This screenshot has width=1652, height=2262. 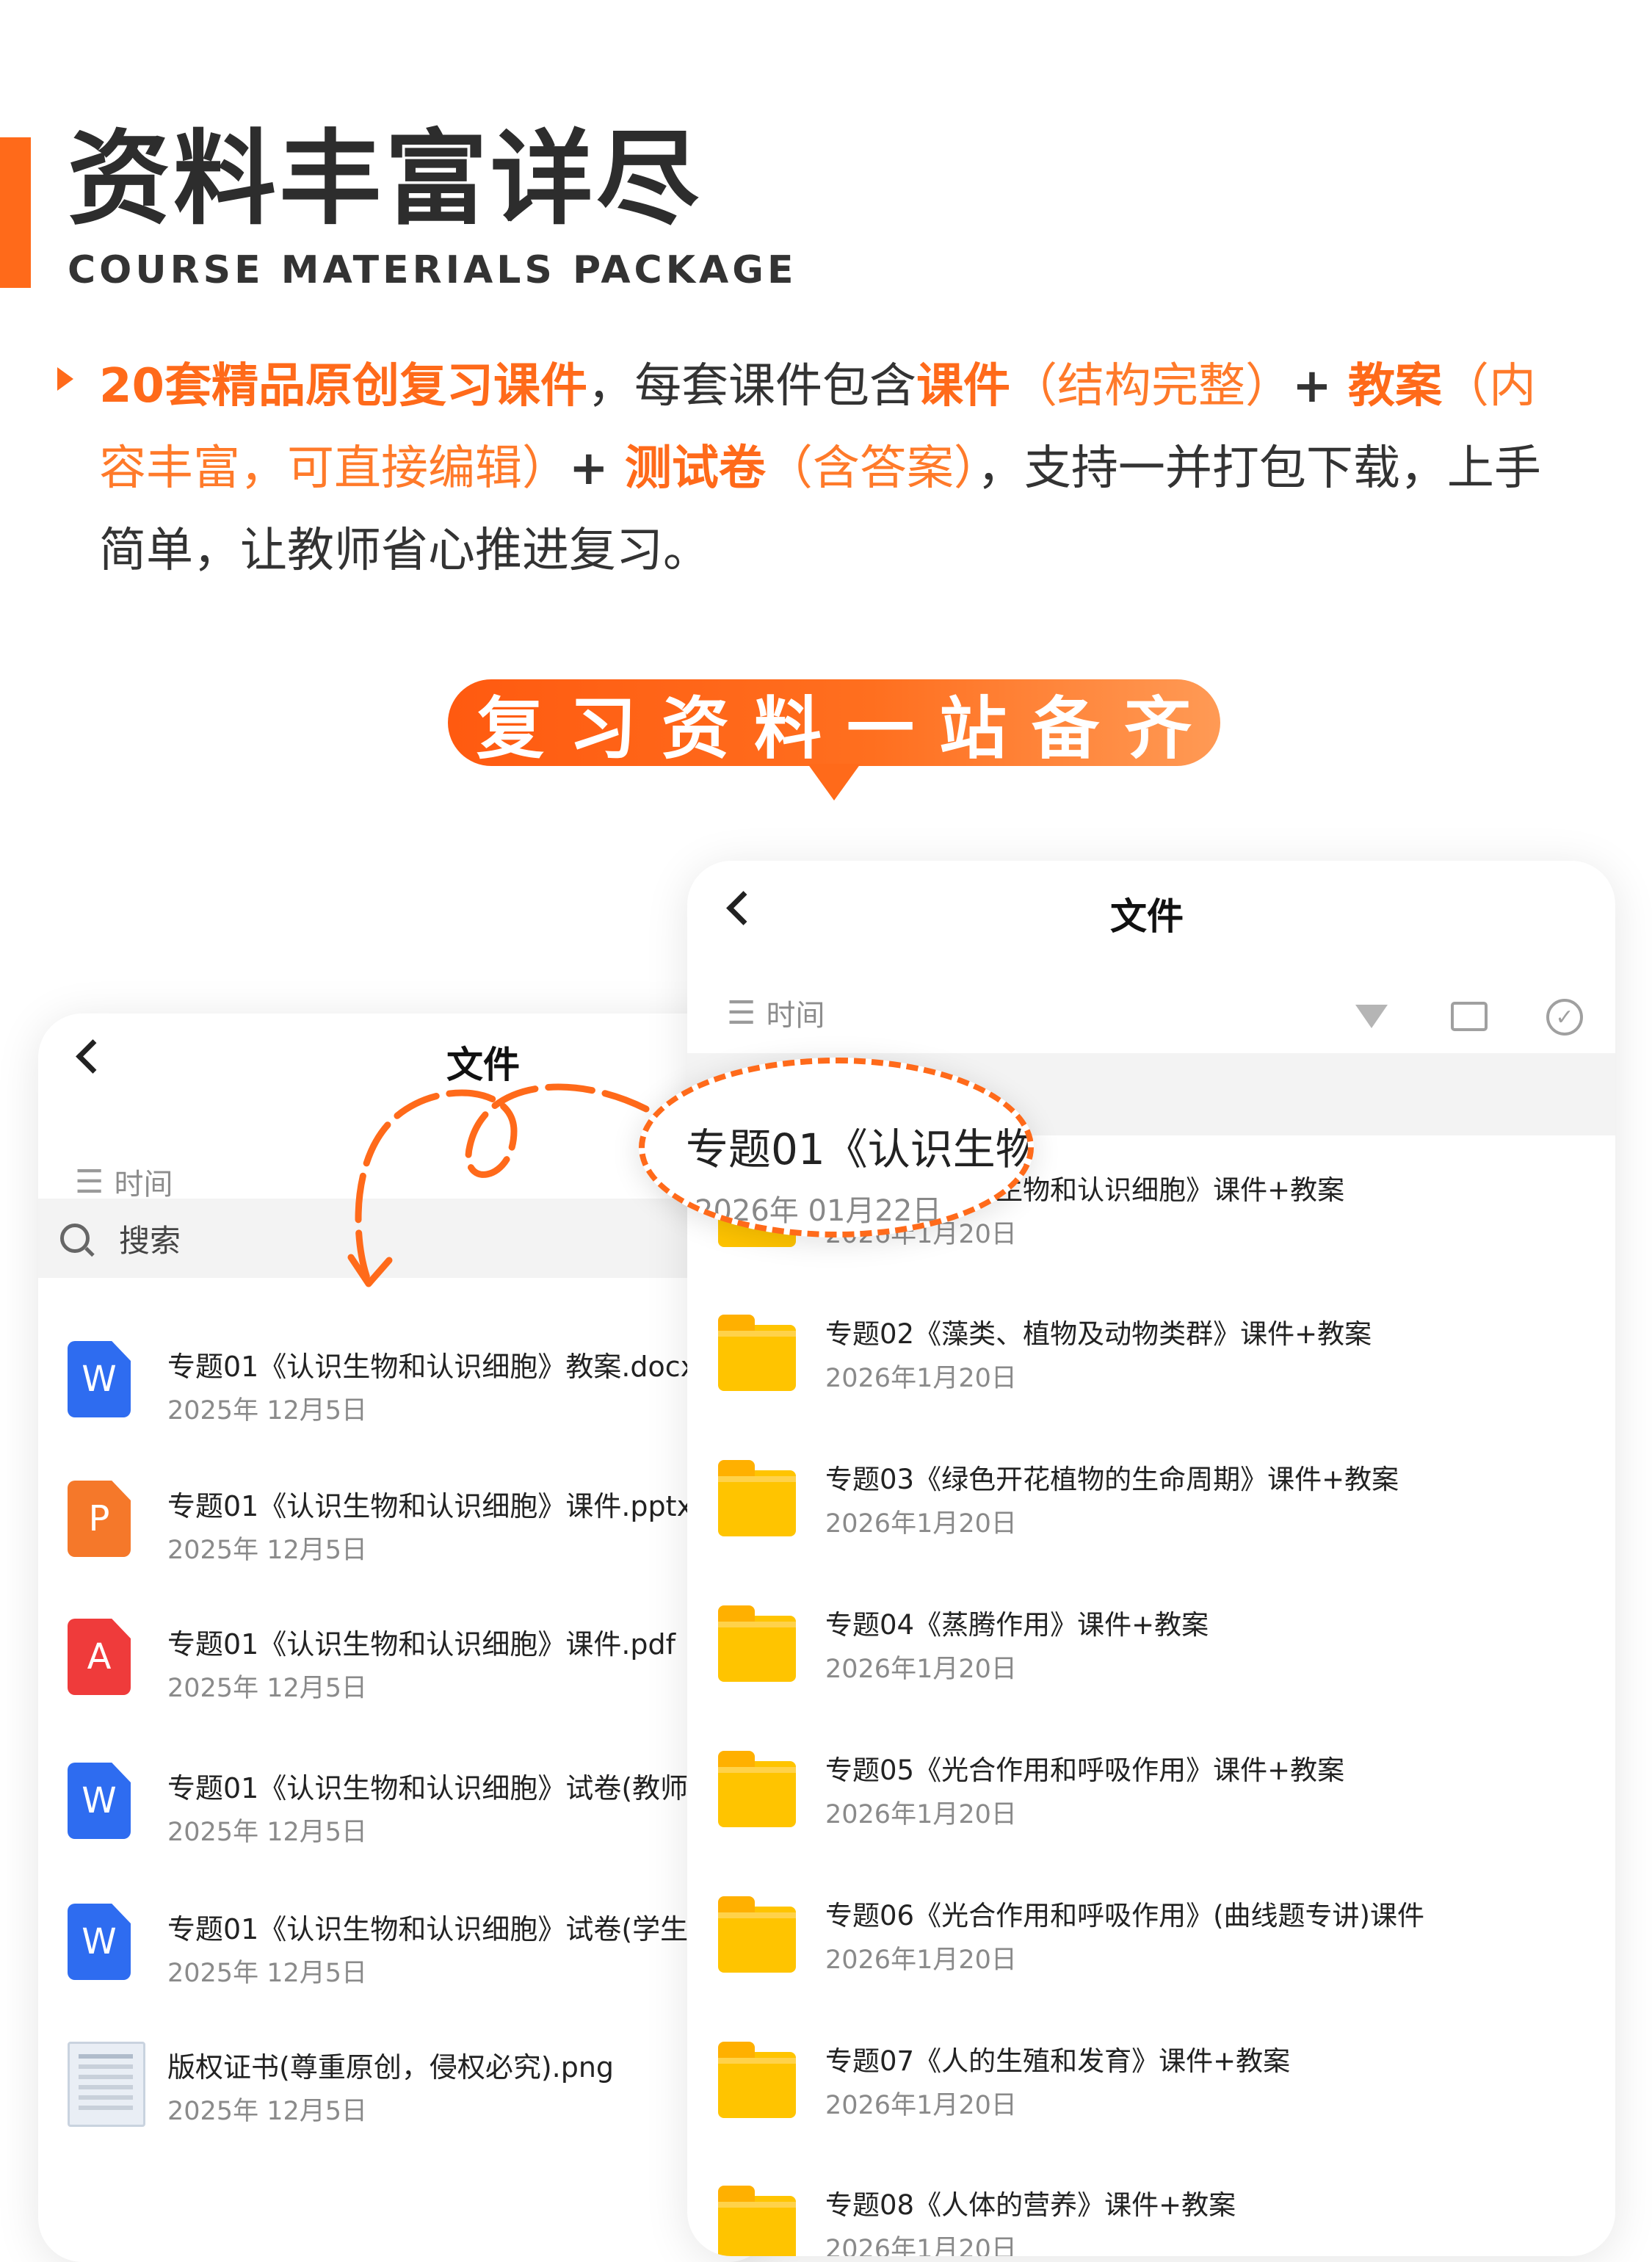 What do you see at coordinates (757, 2221) in the screenshot?
I see `folder-icon` at bounding box center [757, 2221].